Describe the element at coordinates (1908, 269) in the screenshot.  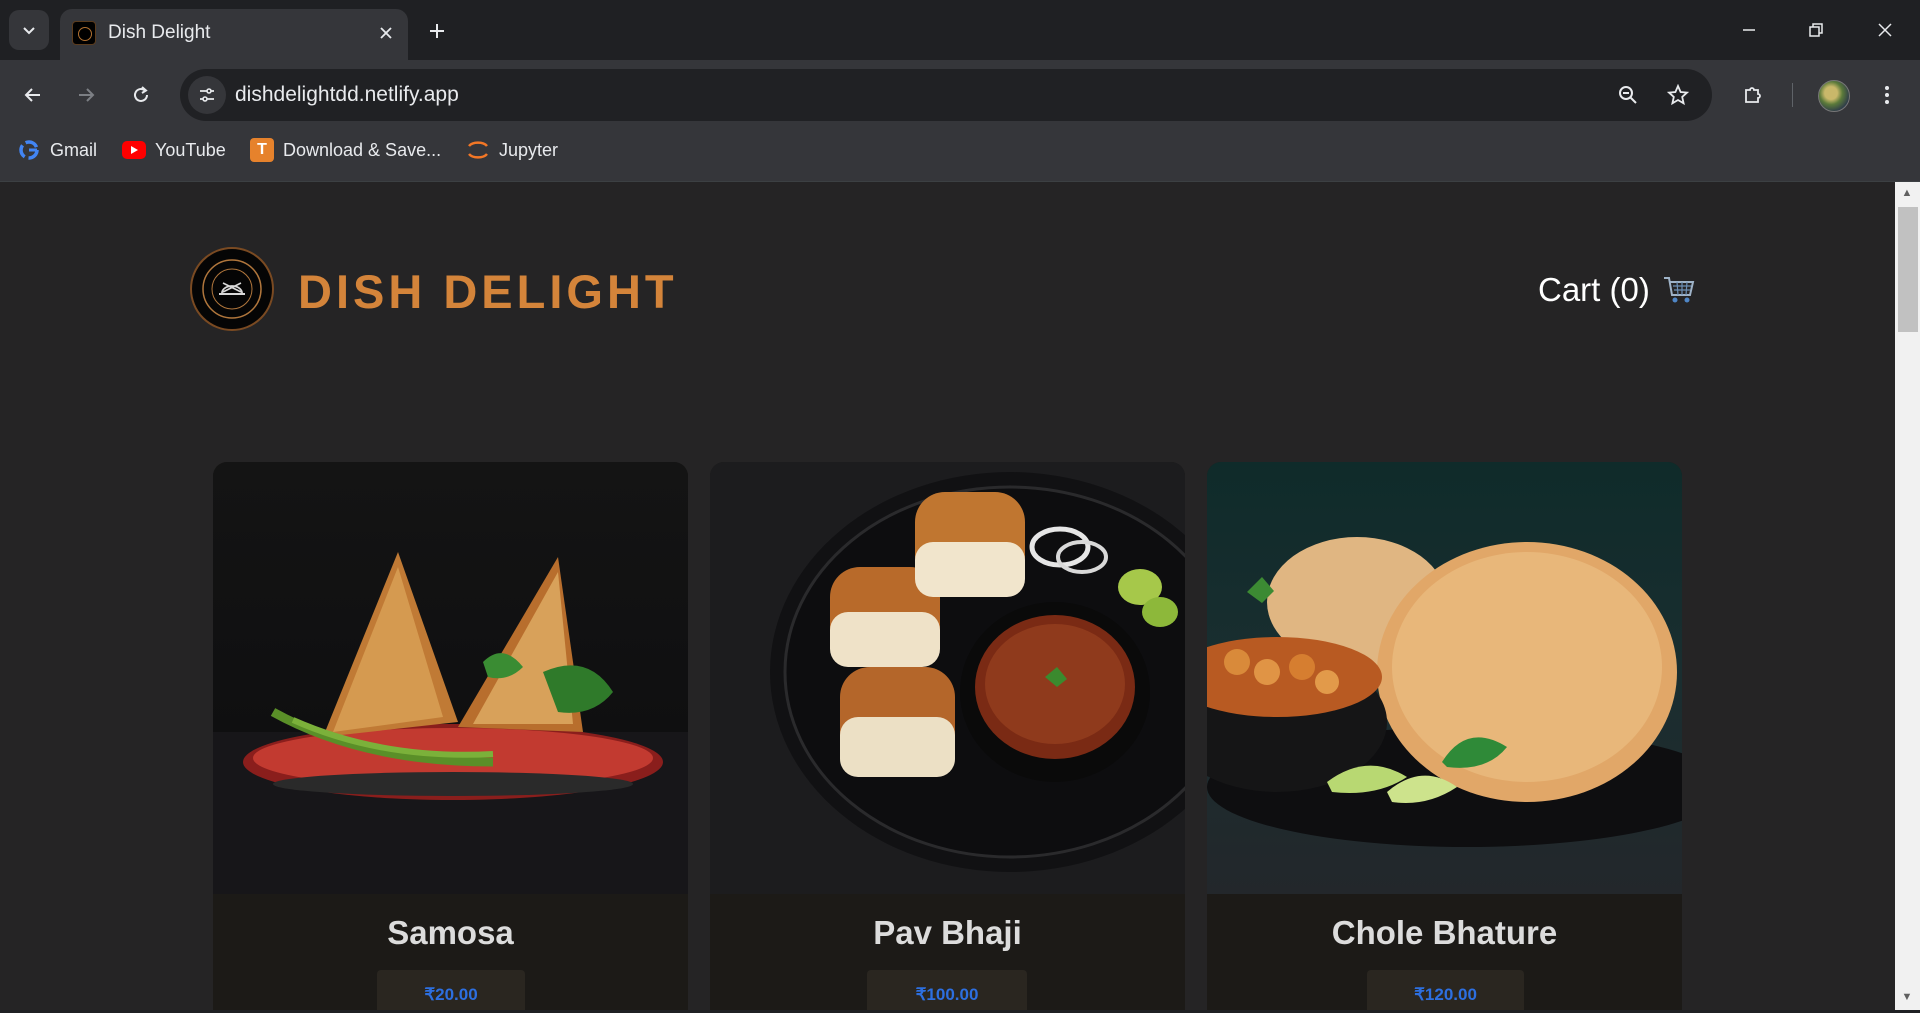
I see `scrollbar-thumb` at that location.